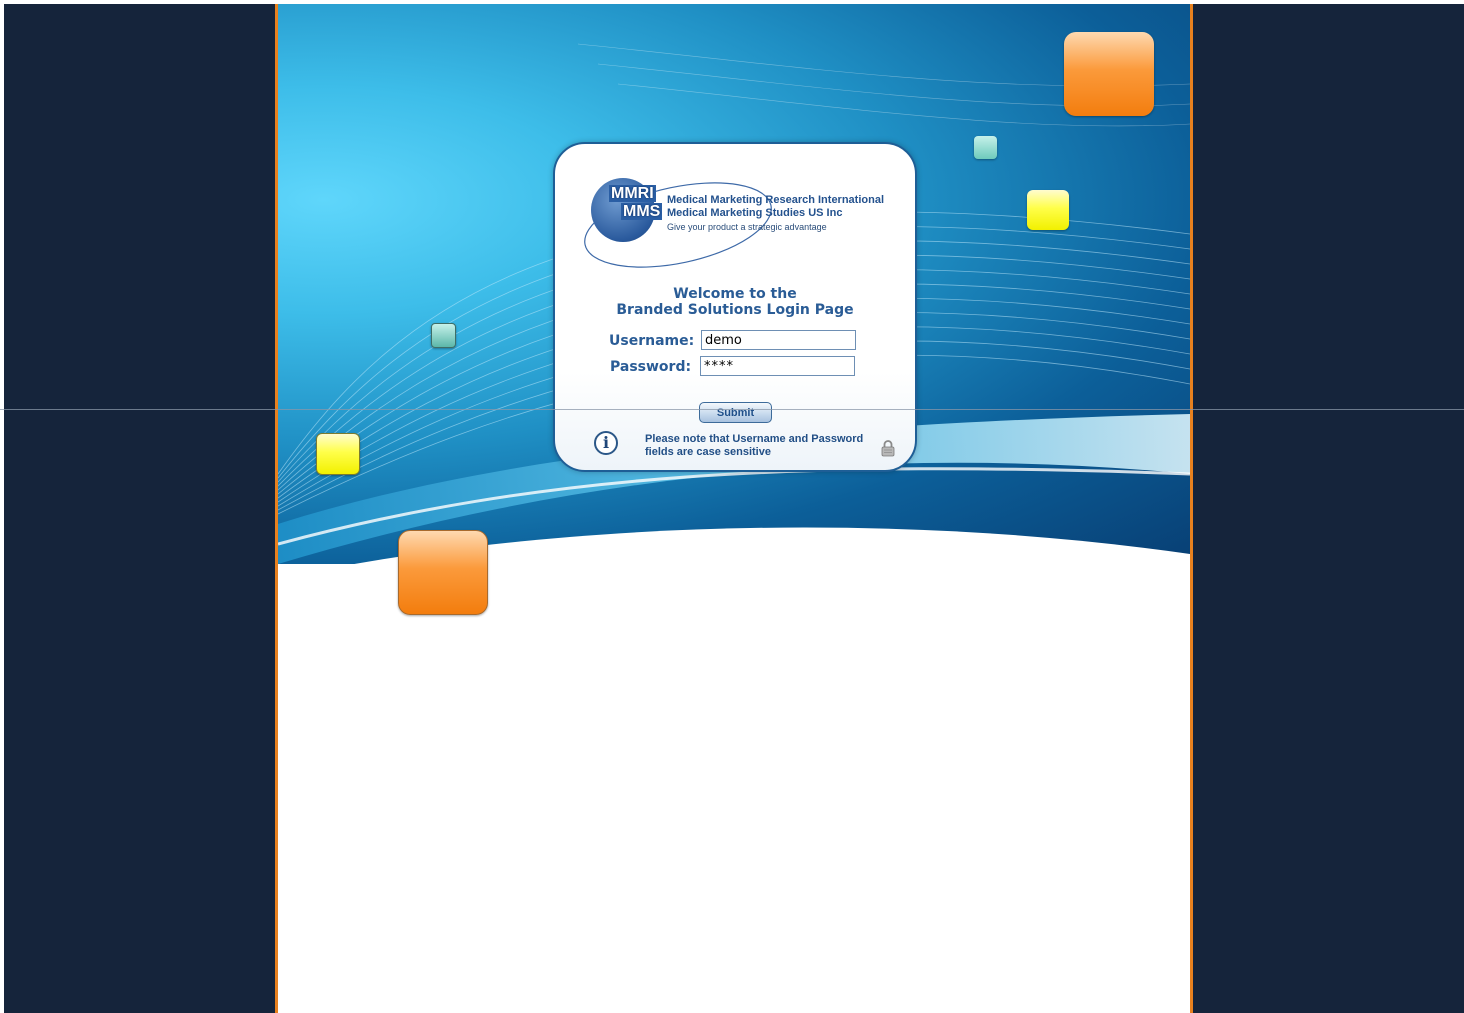  Describe the element at coordinates (338, 454) in the screenshot. I see `decor-yellow-square-bottom` at that location.